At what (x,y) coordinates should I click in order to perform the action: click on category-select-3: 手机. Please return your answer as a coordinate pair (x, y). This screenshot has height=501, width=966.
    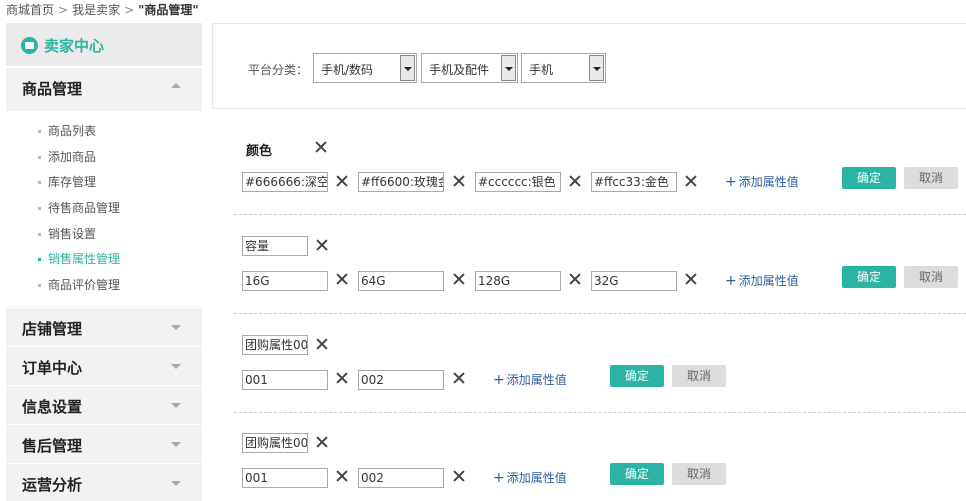
    Looking at the image, I should click on (563, 68).